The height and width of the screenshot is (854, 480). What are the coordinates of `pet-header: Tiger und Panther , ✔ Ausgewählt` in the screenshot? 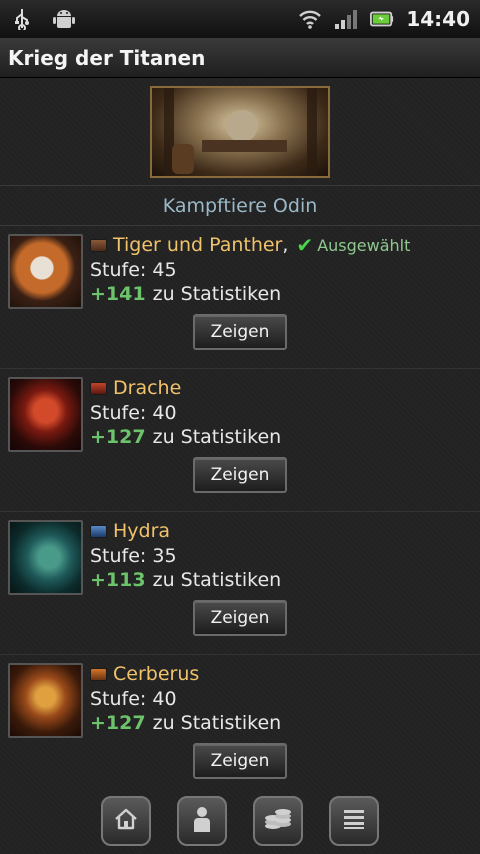 It's located at (282, 245).